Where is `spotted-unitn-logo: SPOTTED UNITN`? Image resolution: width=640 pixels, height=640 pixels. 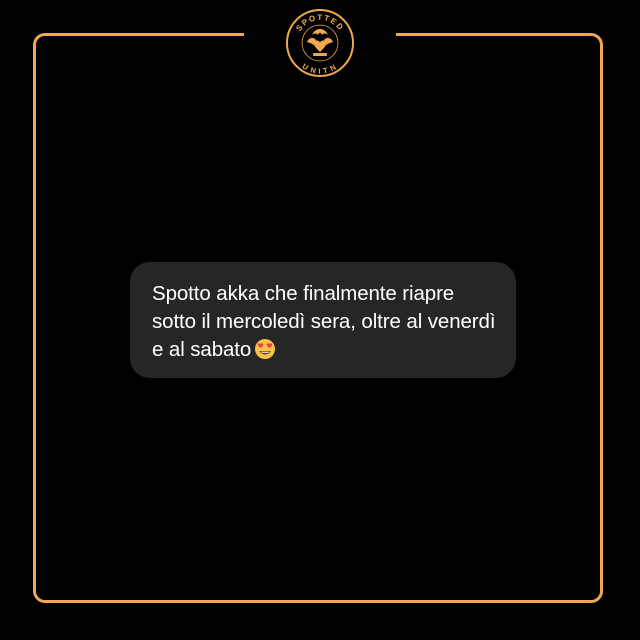 spotted-unitn-logo: SPOTTED UNITN is located at coordinates (320, 43).